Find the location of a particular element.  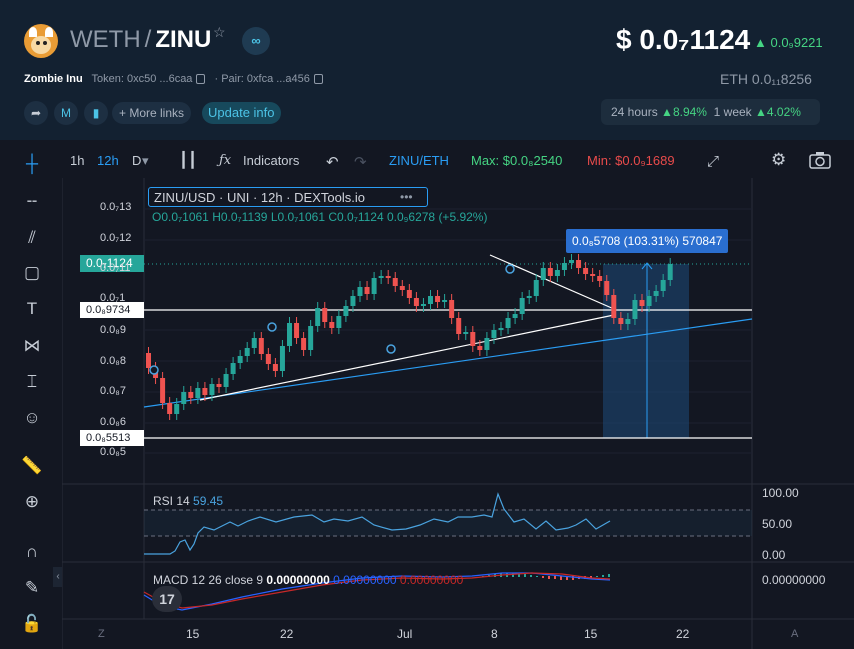

pair-address: · Pair: 0xfca ...a456 is located at coordinates (262, 79).